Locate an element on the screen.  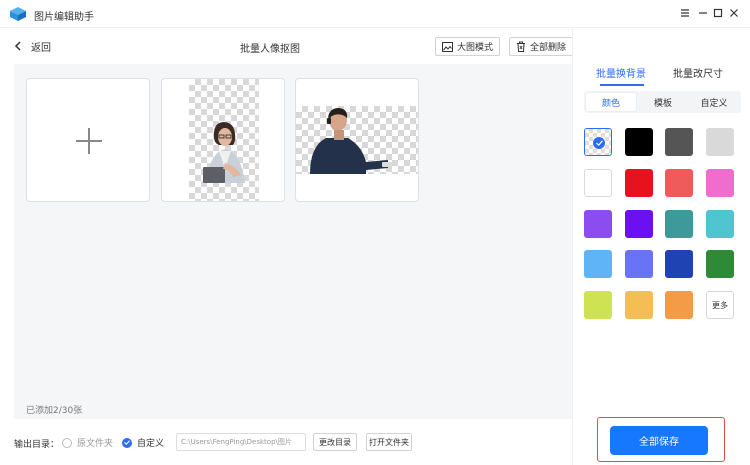
original-folder-radio: 原文件夹 is located at coordinates (87, 442).